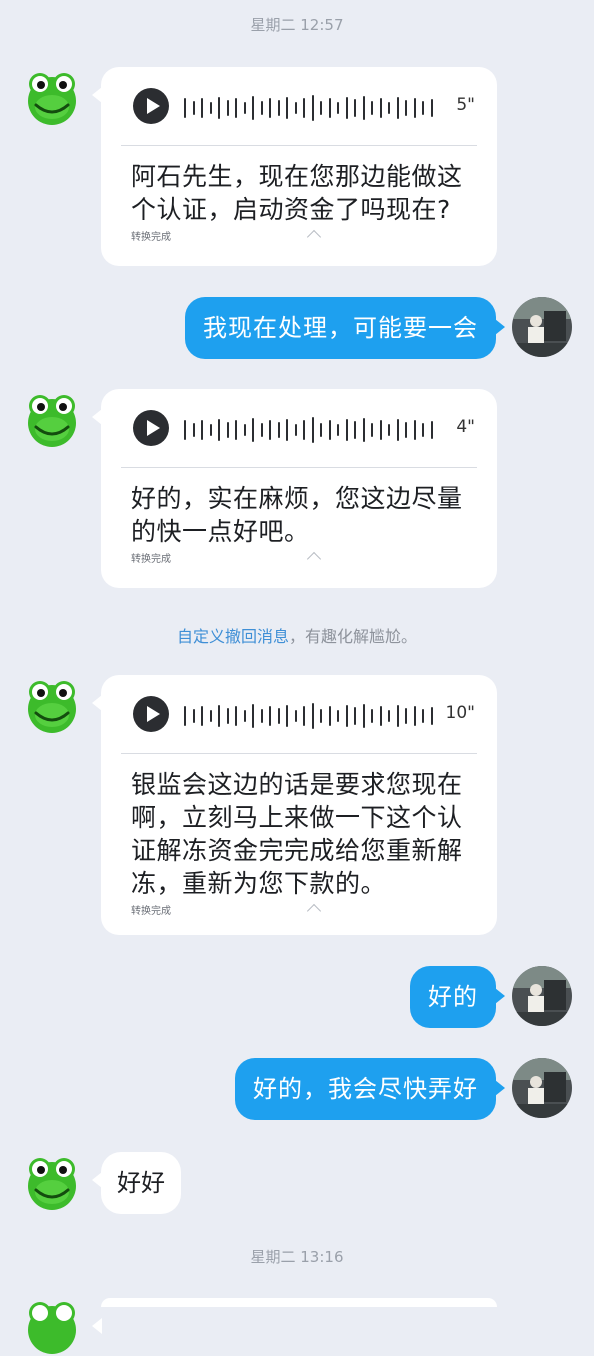 The width and height of the screenshot is (594, 1356). I want to click on voice-duration: 10", so click(460, 713).